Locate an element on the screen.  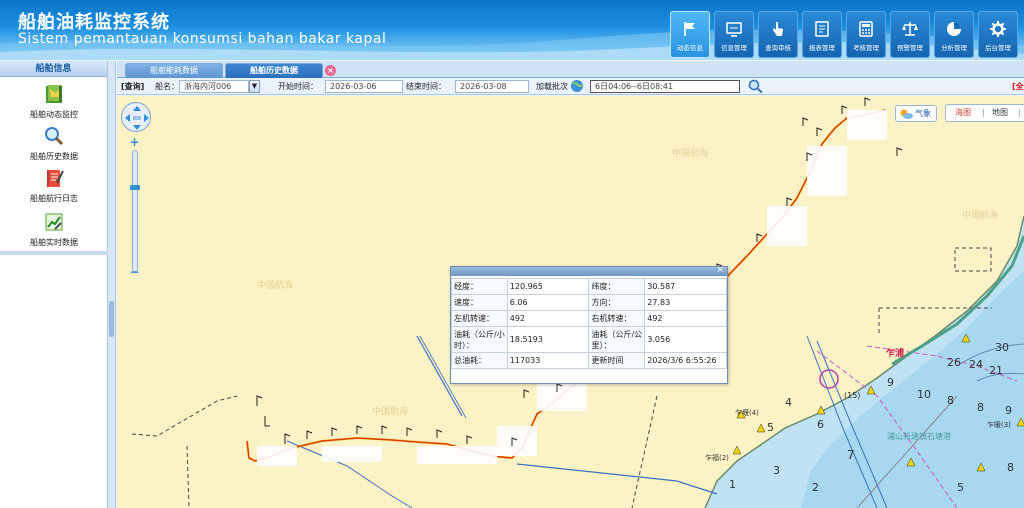
weather-button: 气象 is located at coordinates (916, 113).